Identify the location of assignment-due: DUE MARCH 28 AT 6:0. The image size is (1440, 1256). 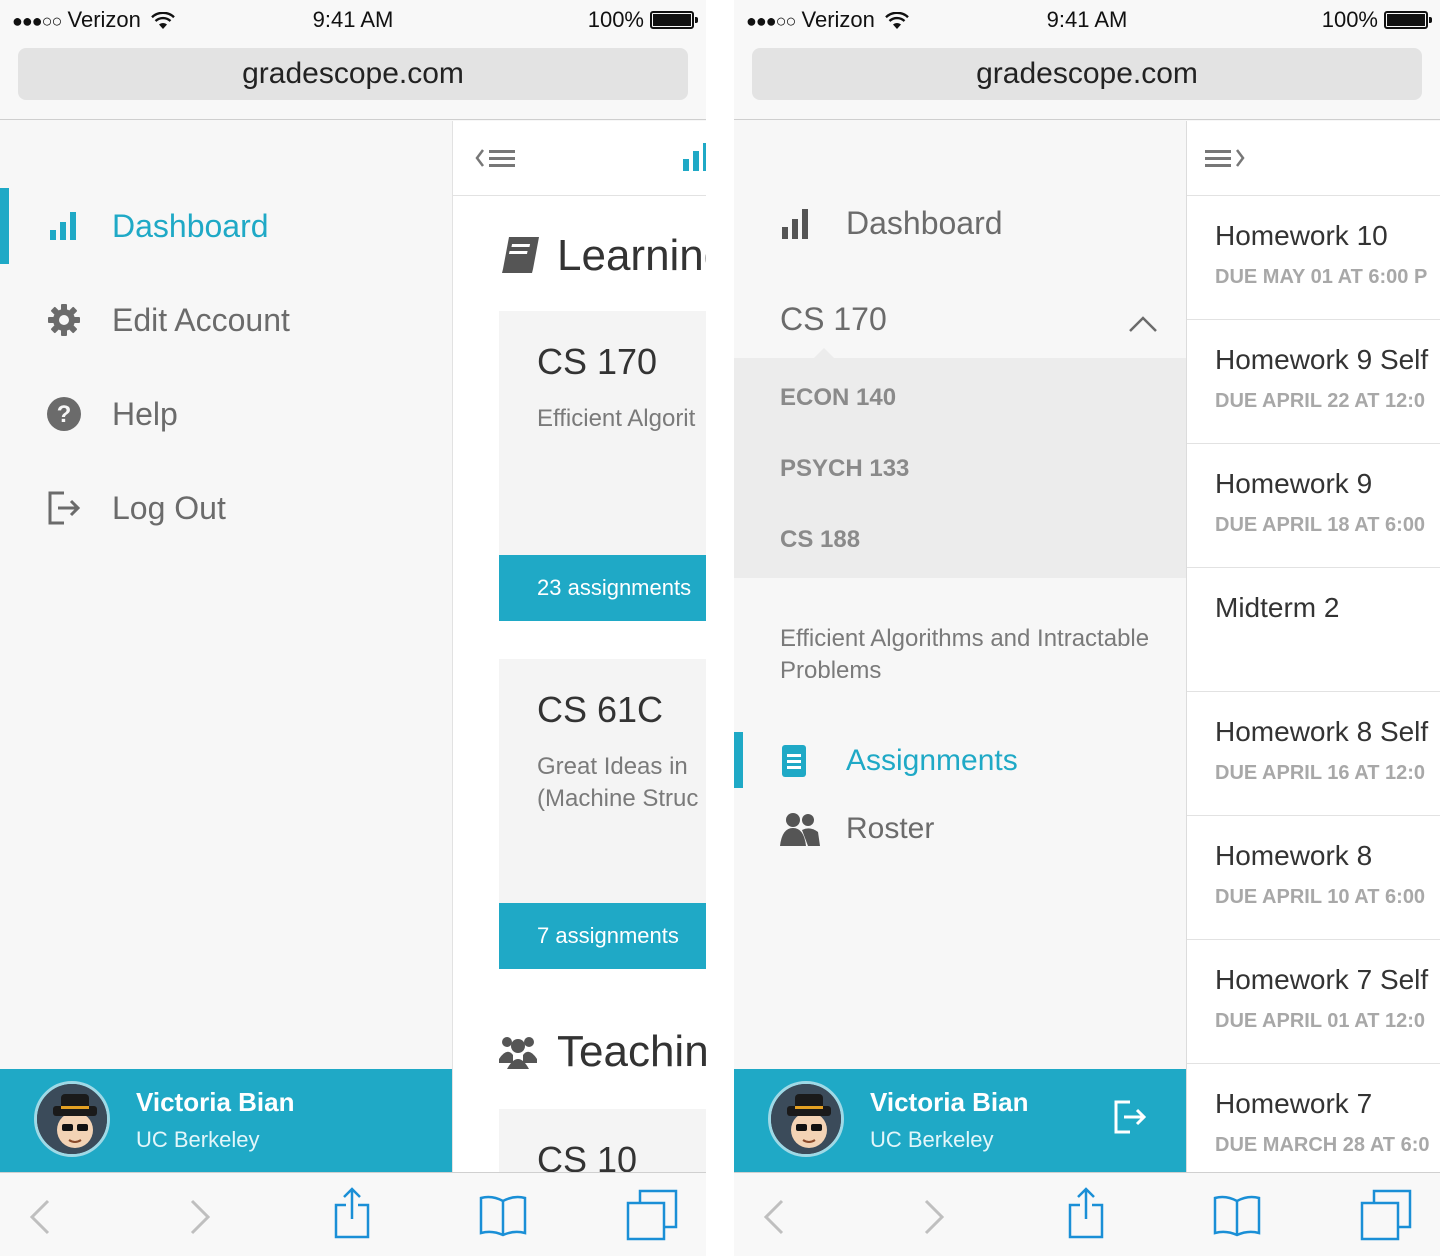
(1322, 1145).